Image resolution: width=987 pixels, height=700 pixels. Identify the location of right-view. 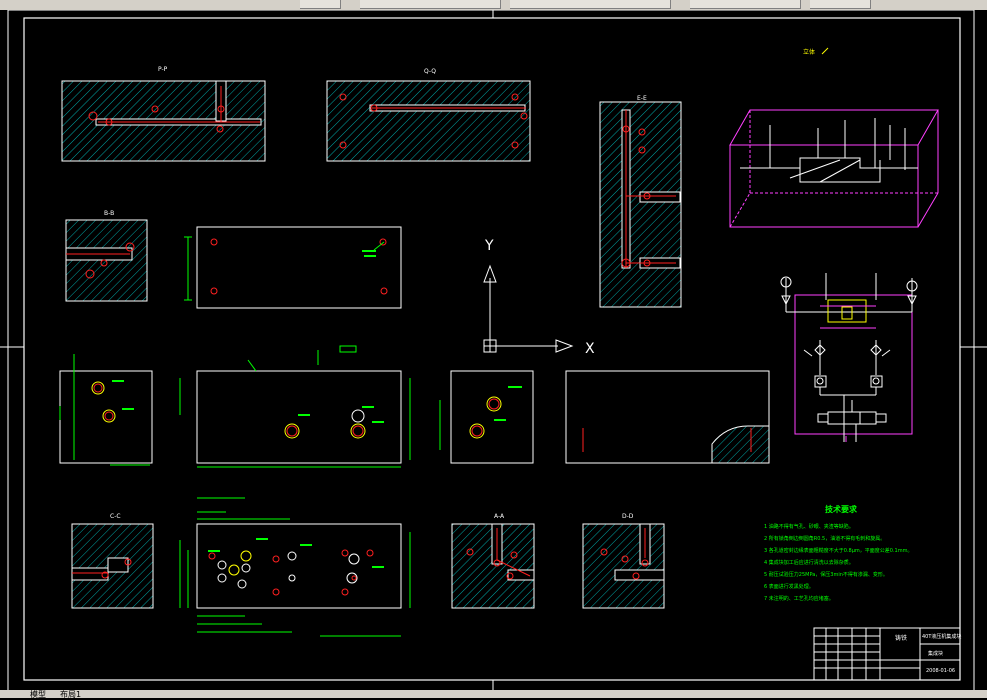
(486, 417).